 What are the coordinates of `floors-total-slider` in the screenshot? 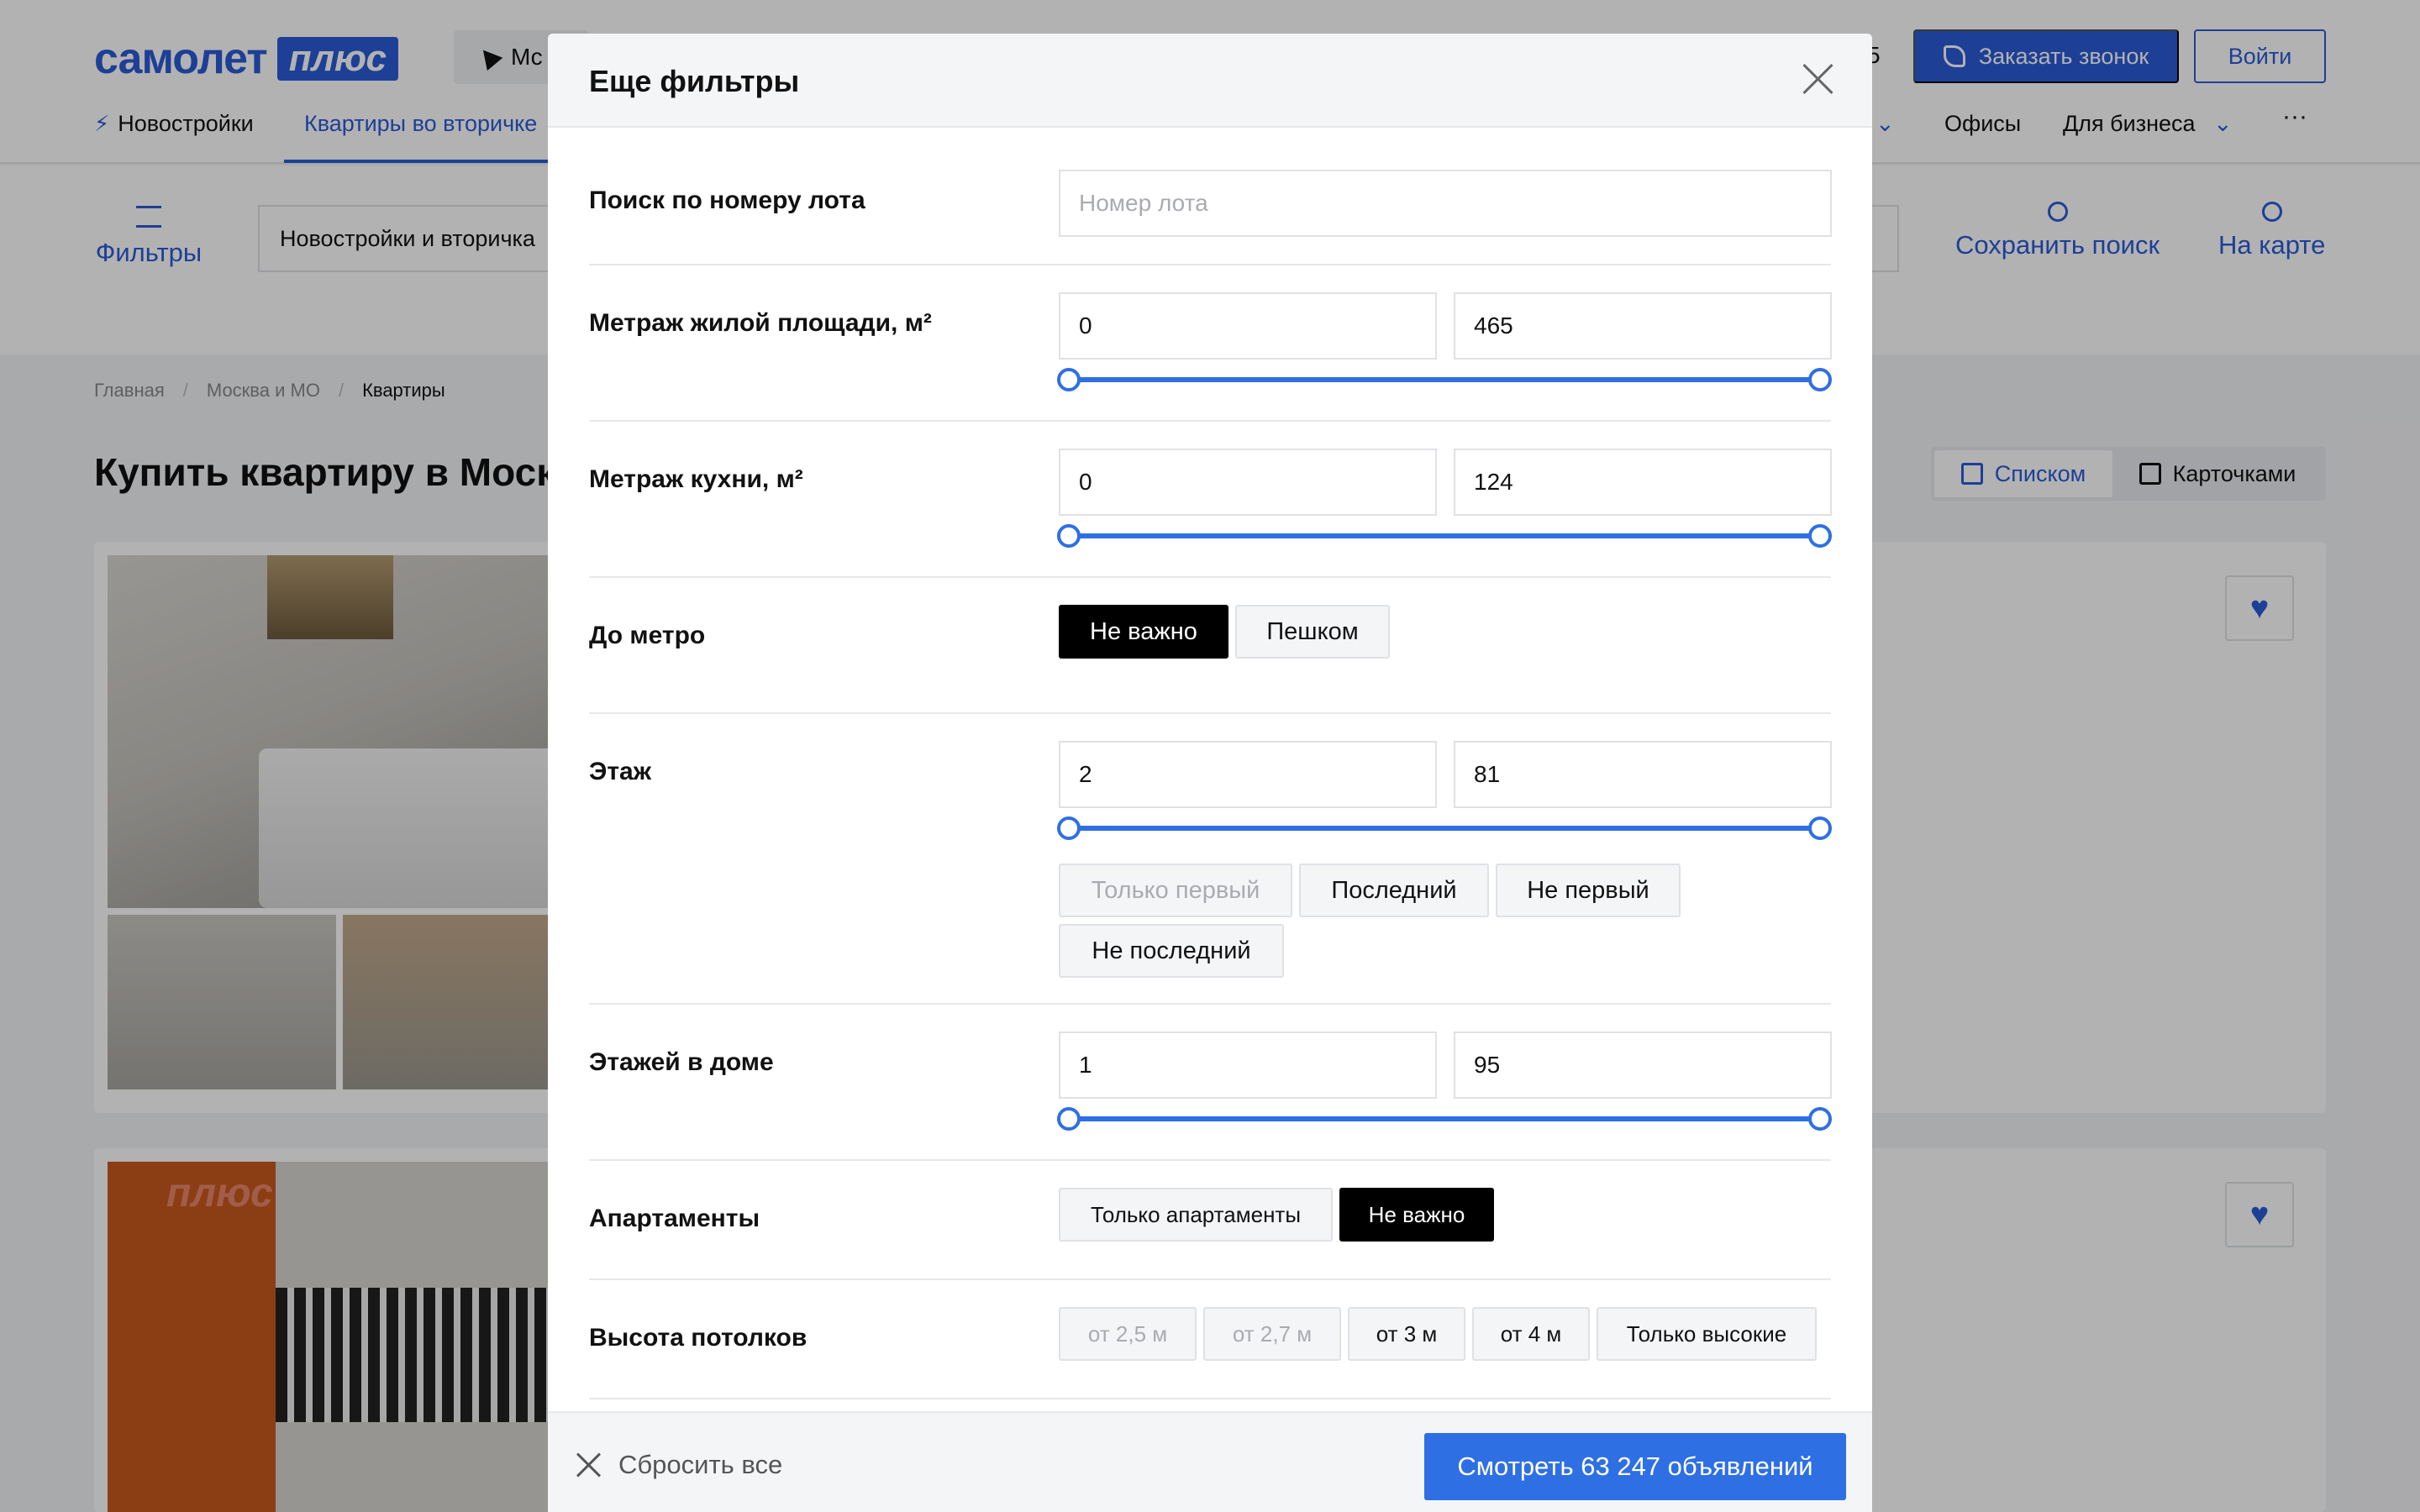 It's located at (1444, 1119).